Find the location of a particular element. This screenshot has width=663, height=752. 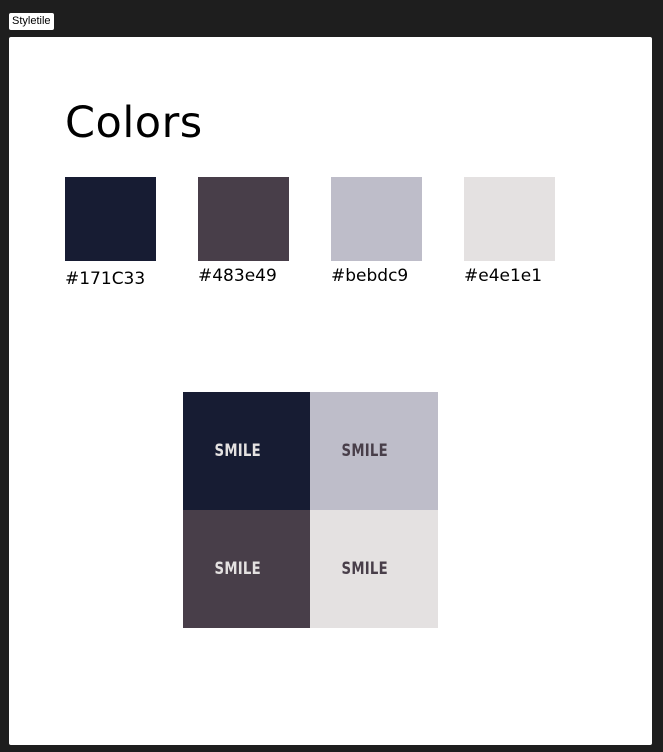

color-swatch-lavender is located at coordinates (376, 219).